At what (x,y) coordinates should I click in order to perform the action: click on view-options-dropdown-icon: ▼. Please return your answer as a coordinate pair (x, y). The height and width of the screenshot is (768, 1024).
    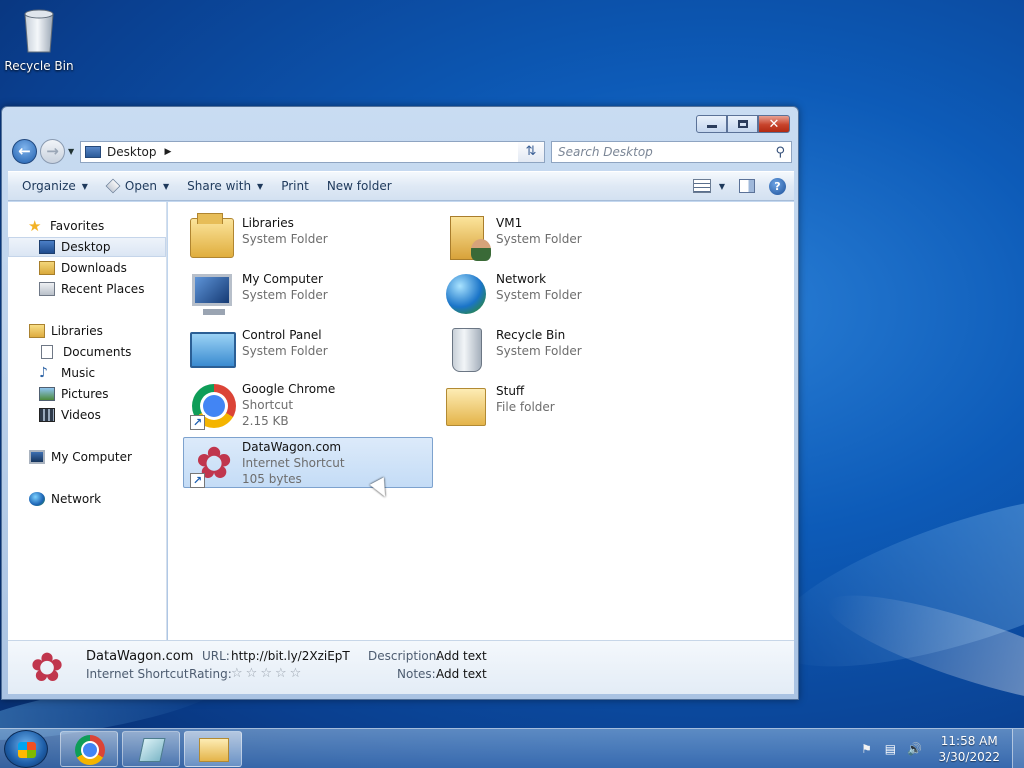
    Looking at the image, I should click on (722, 186).